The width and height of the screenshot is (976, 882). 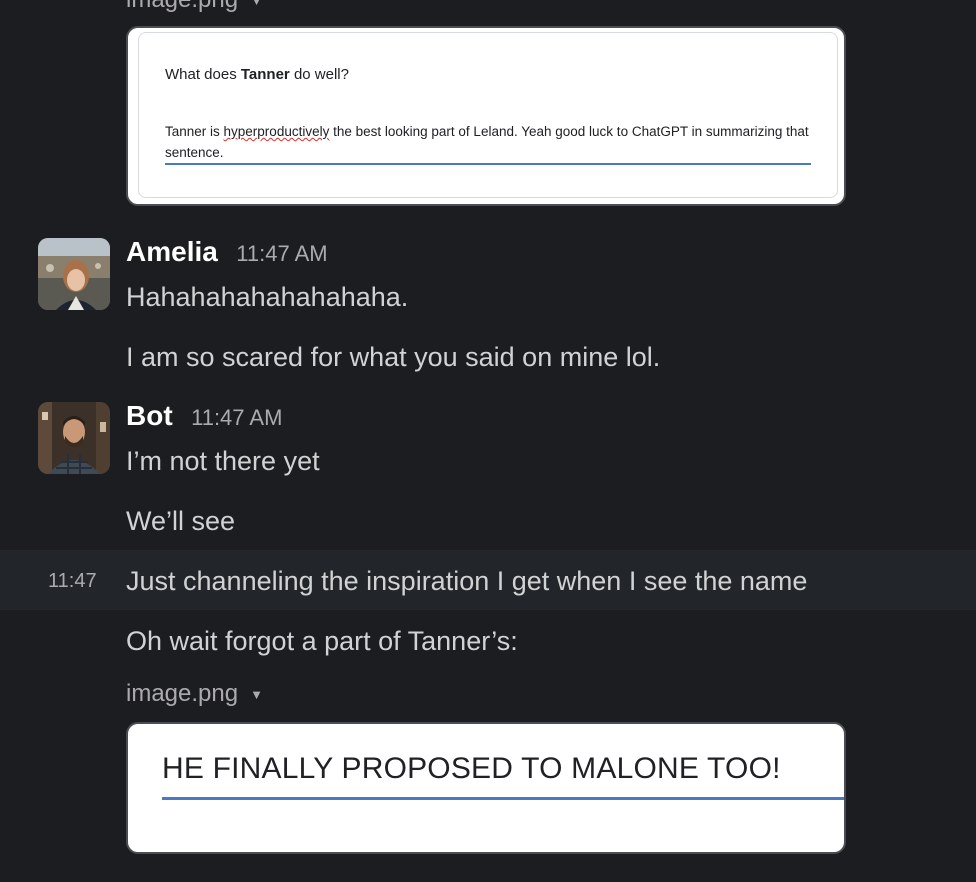 What do you see at coordinates (471, 768) in the screenshot?
I see `attachment-image-text: HE FINALLY PROPOSED TO MALONE TOO!` at bounding box center [471, 768].